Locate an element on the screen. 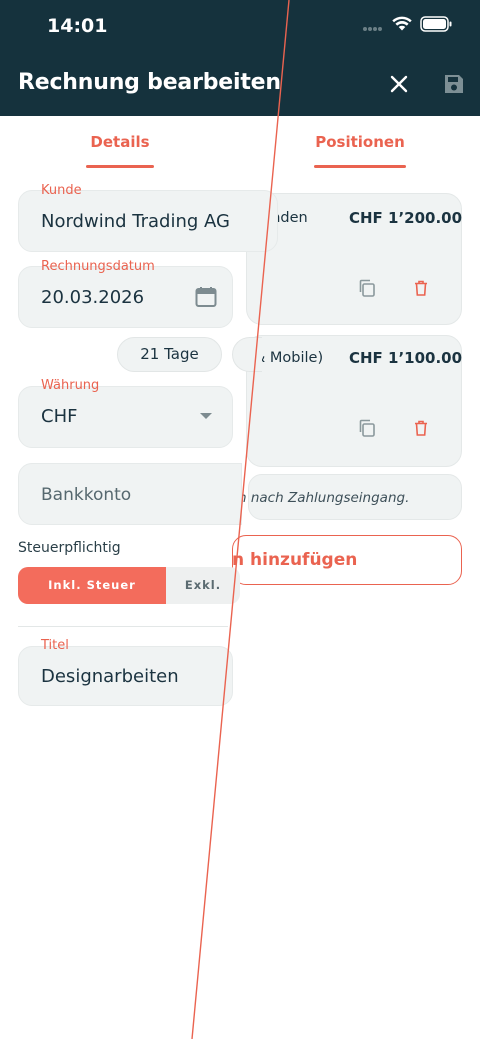 The height and width of the screenshot is (1039, 480). status-time: 14:01 is located at coordinates (77, 26).